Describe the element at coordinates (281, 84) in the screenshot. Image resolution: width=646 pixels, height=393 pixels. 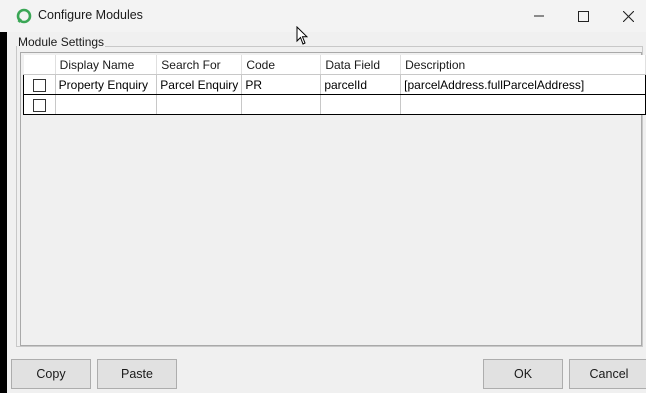
I see `code-cell: PR` at that location.